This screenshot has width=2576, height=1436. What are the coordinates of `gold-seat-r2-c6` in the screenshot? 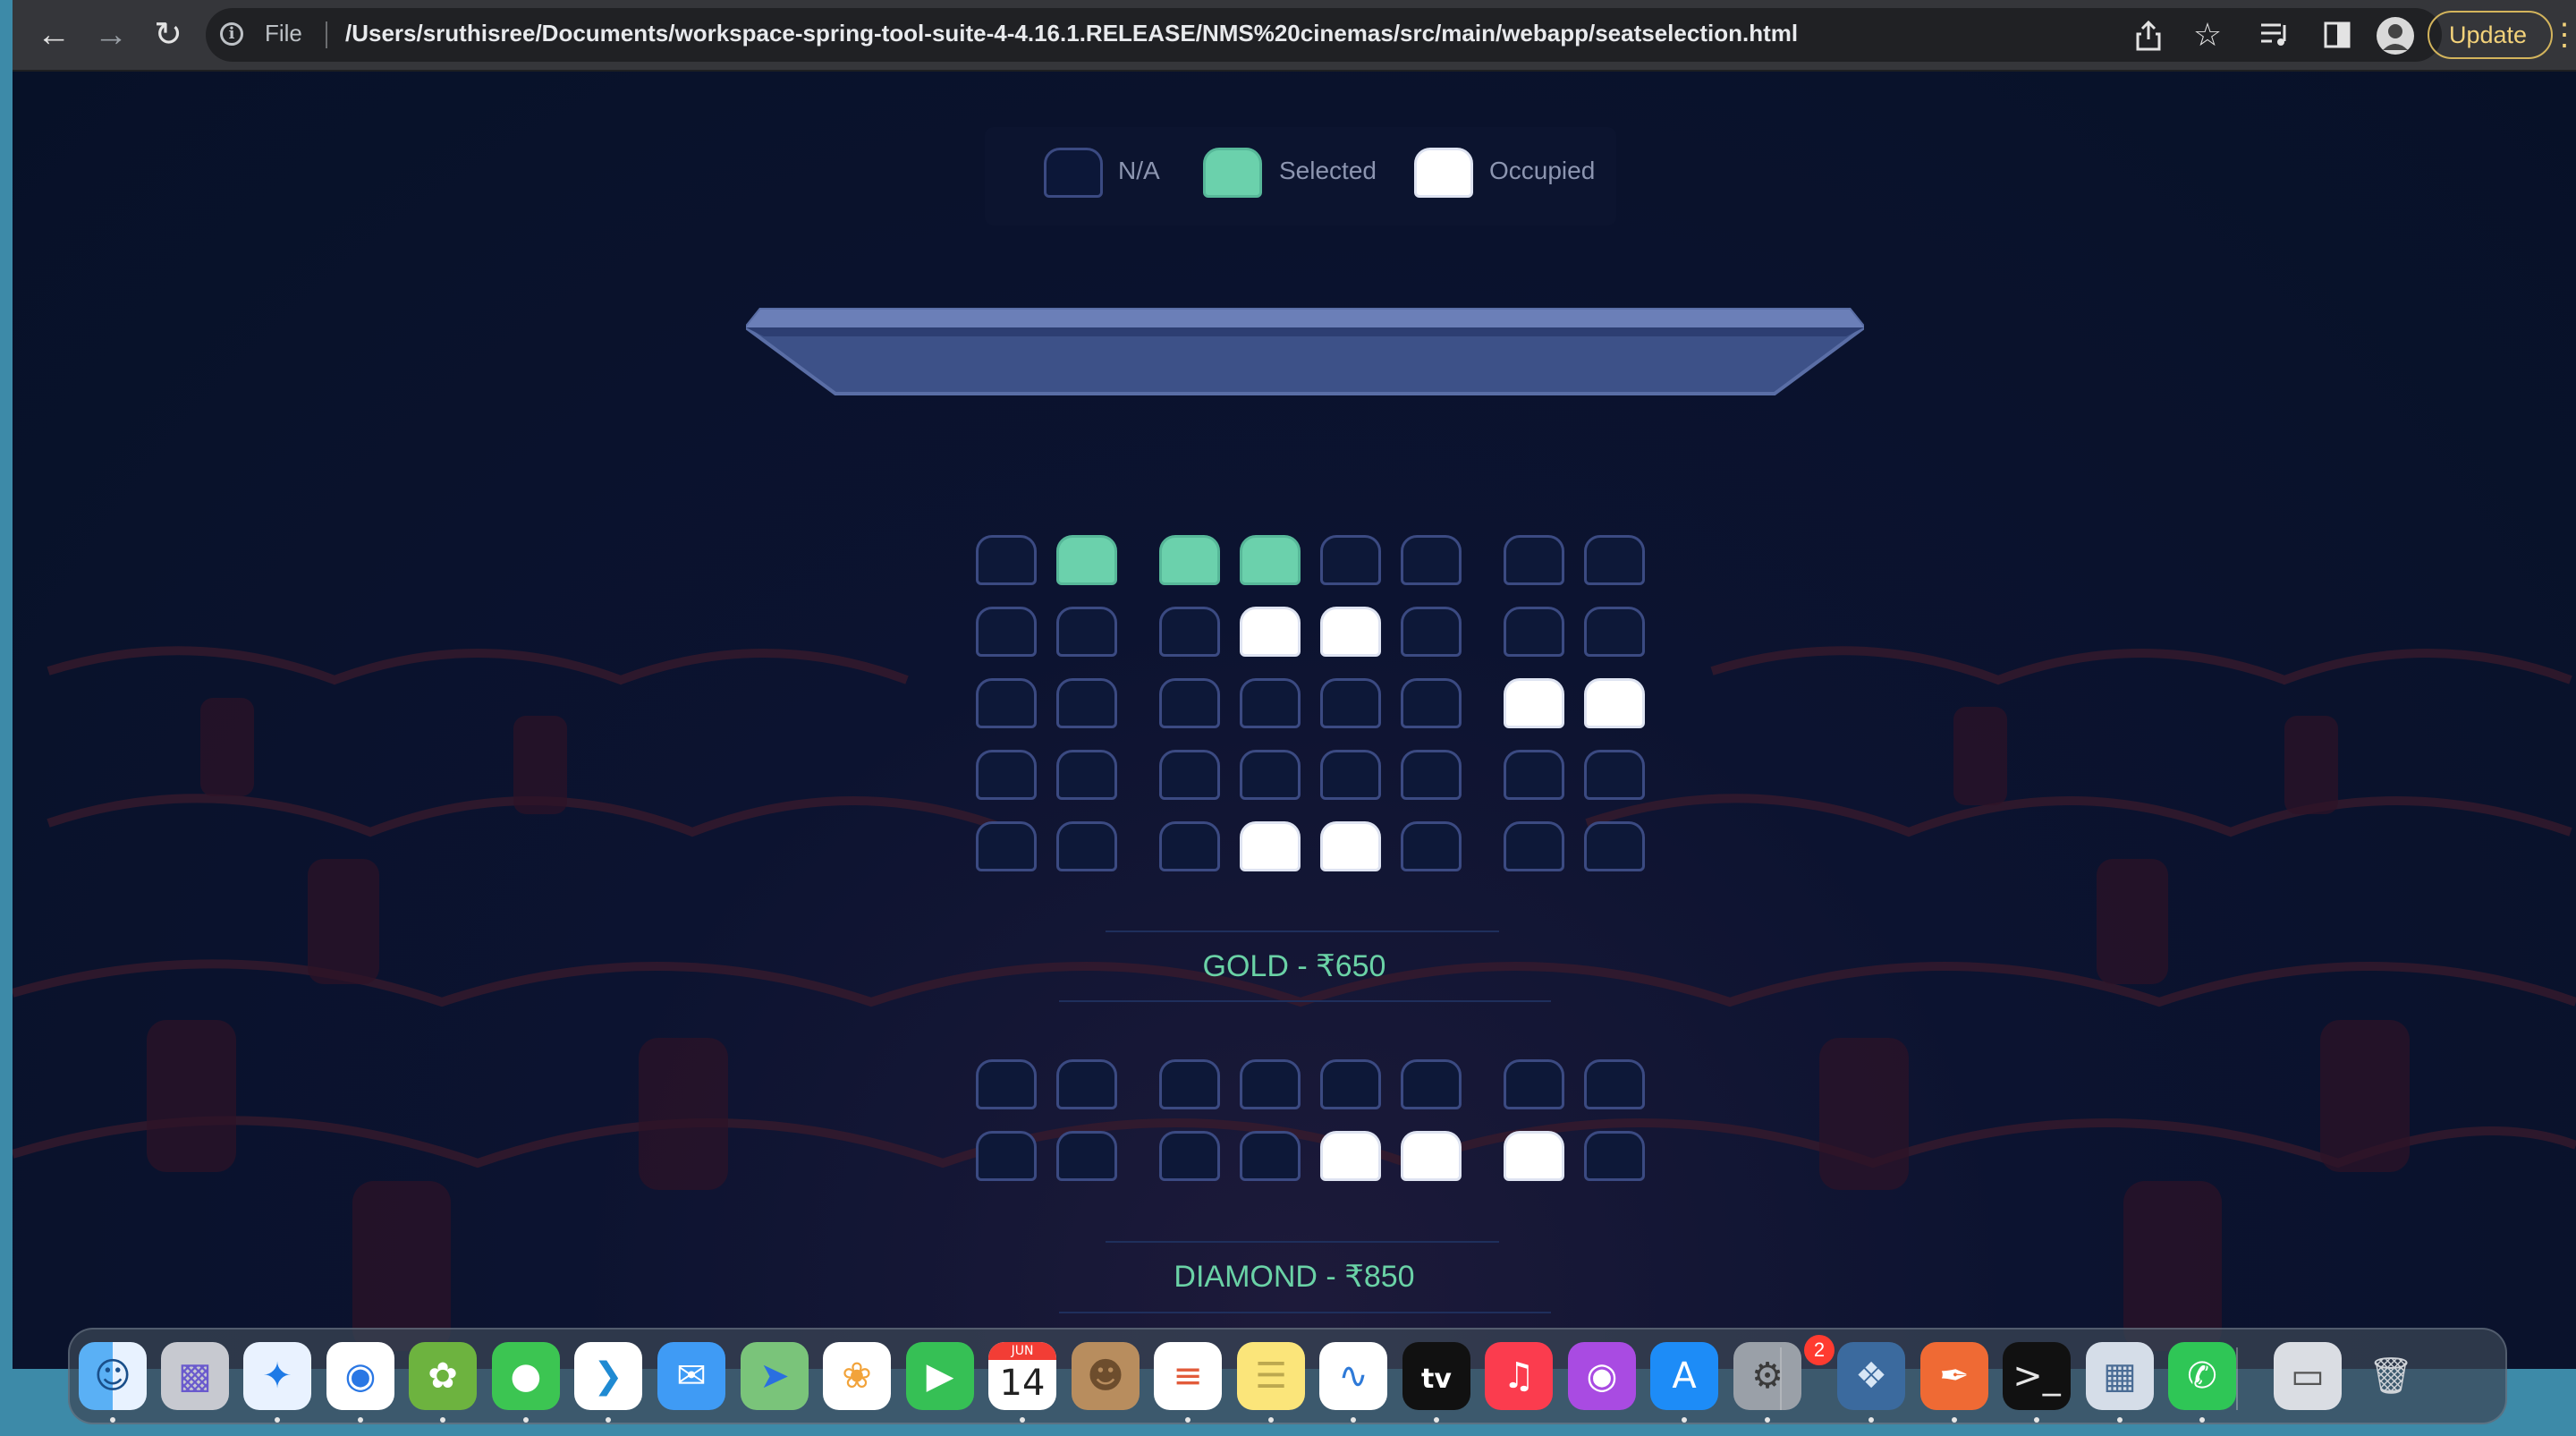 It's located at (1431, 632).